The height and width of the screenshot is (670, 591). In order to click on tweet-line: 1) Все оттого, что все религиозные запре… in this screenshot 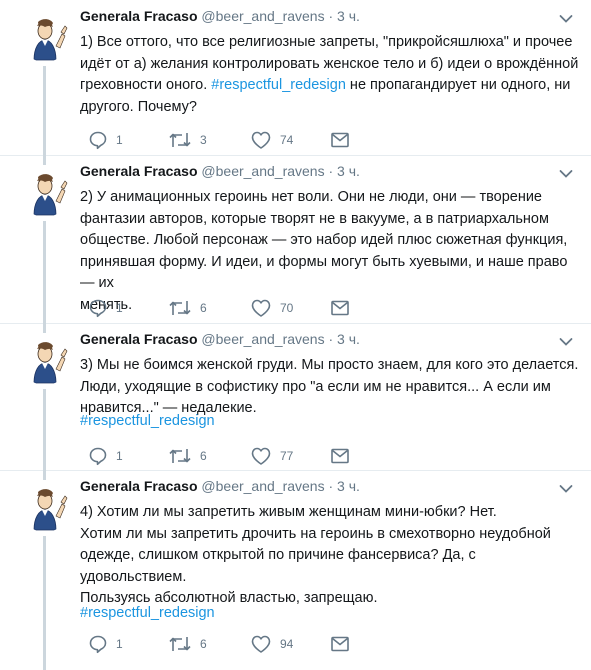, I will do `click(330, 43)`.